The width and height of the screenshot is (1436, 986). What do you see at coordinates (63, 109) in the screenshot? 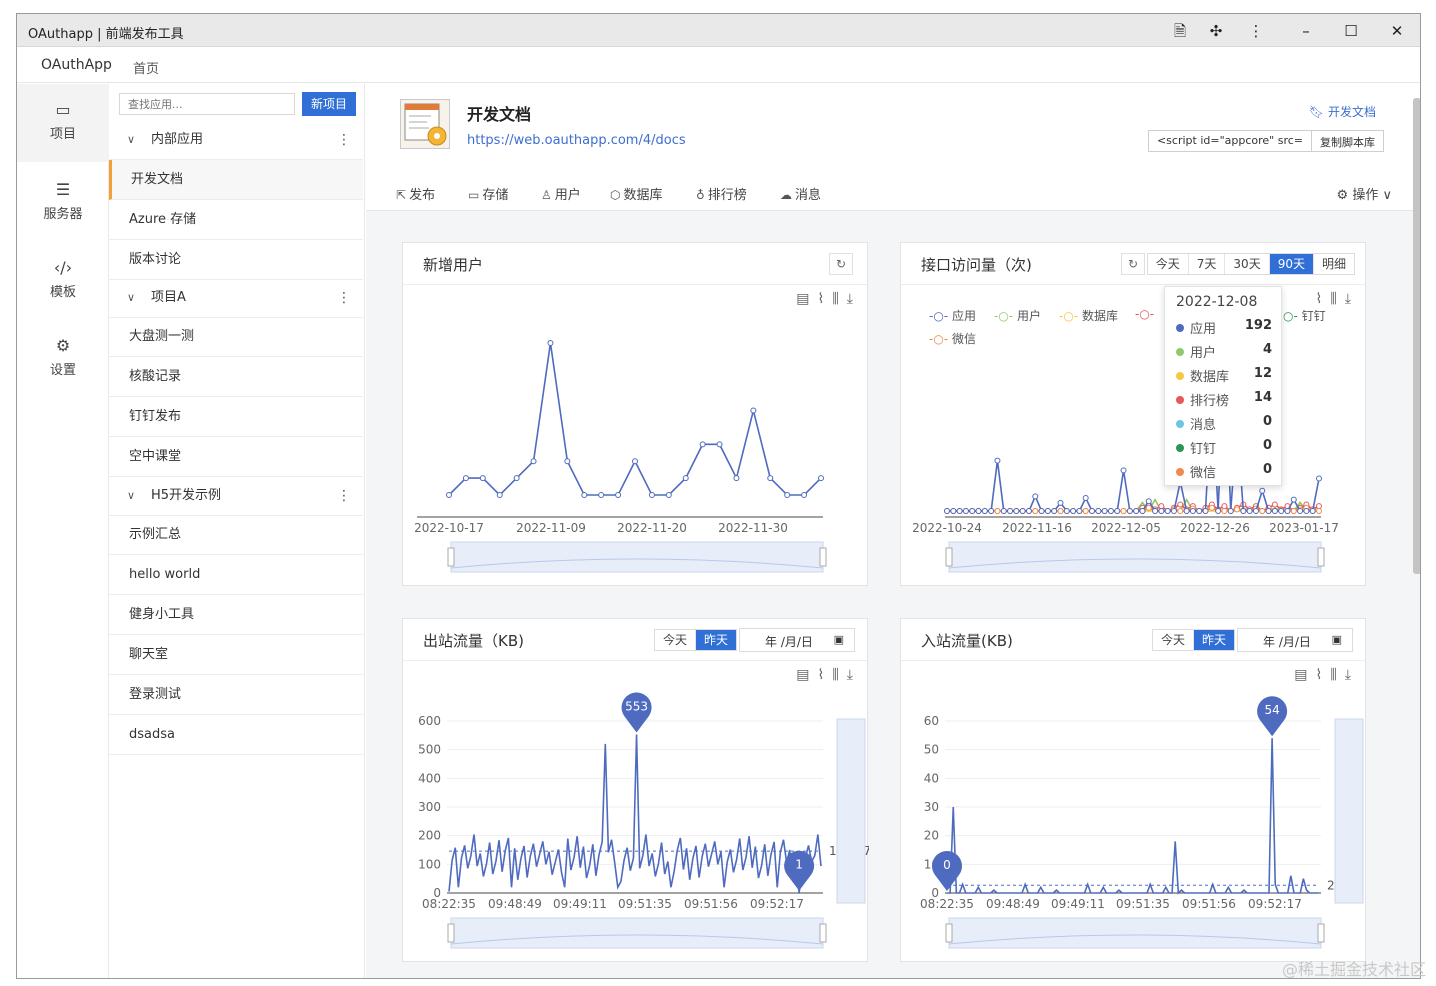
I see `window-icon: ▭` at bounding box center [63, 109].